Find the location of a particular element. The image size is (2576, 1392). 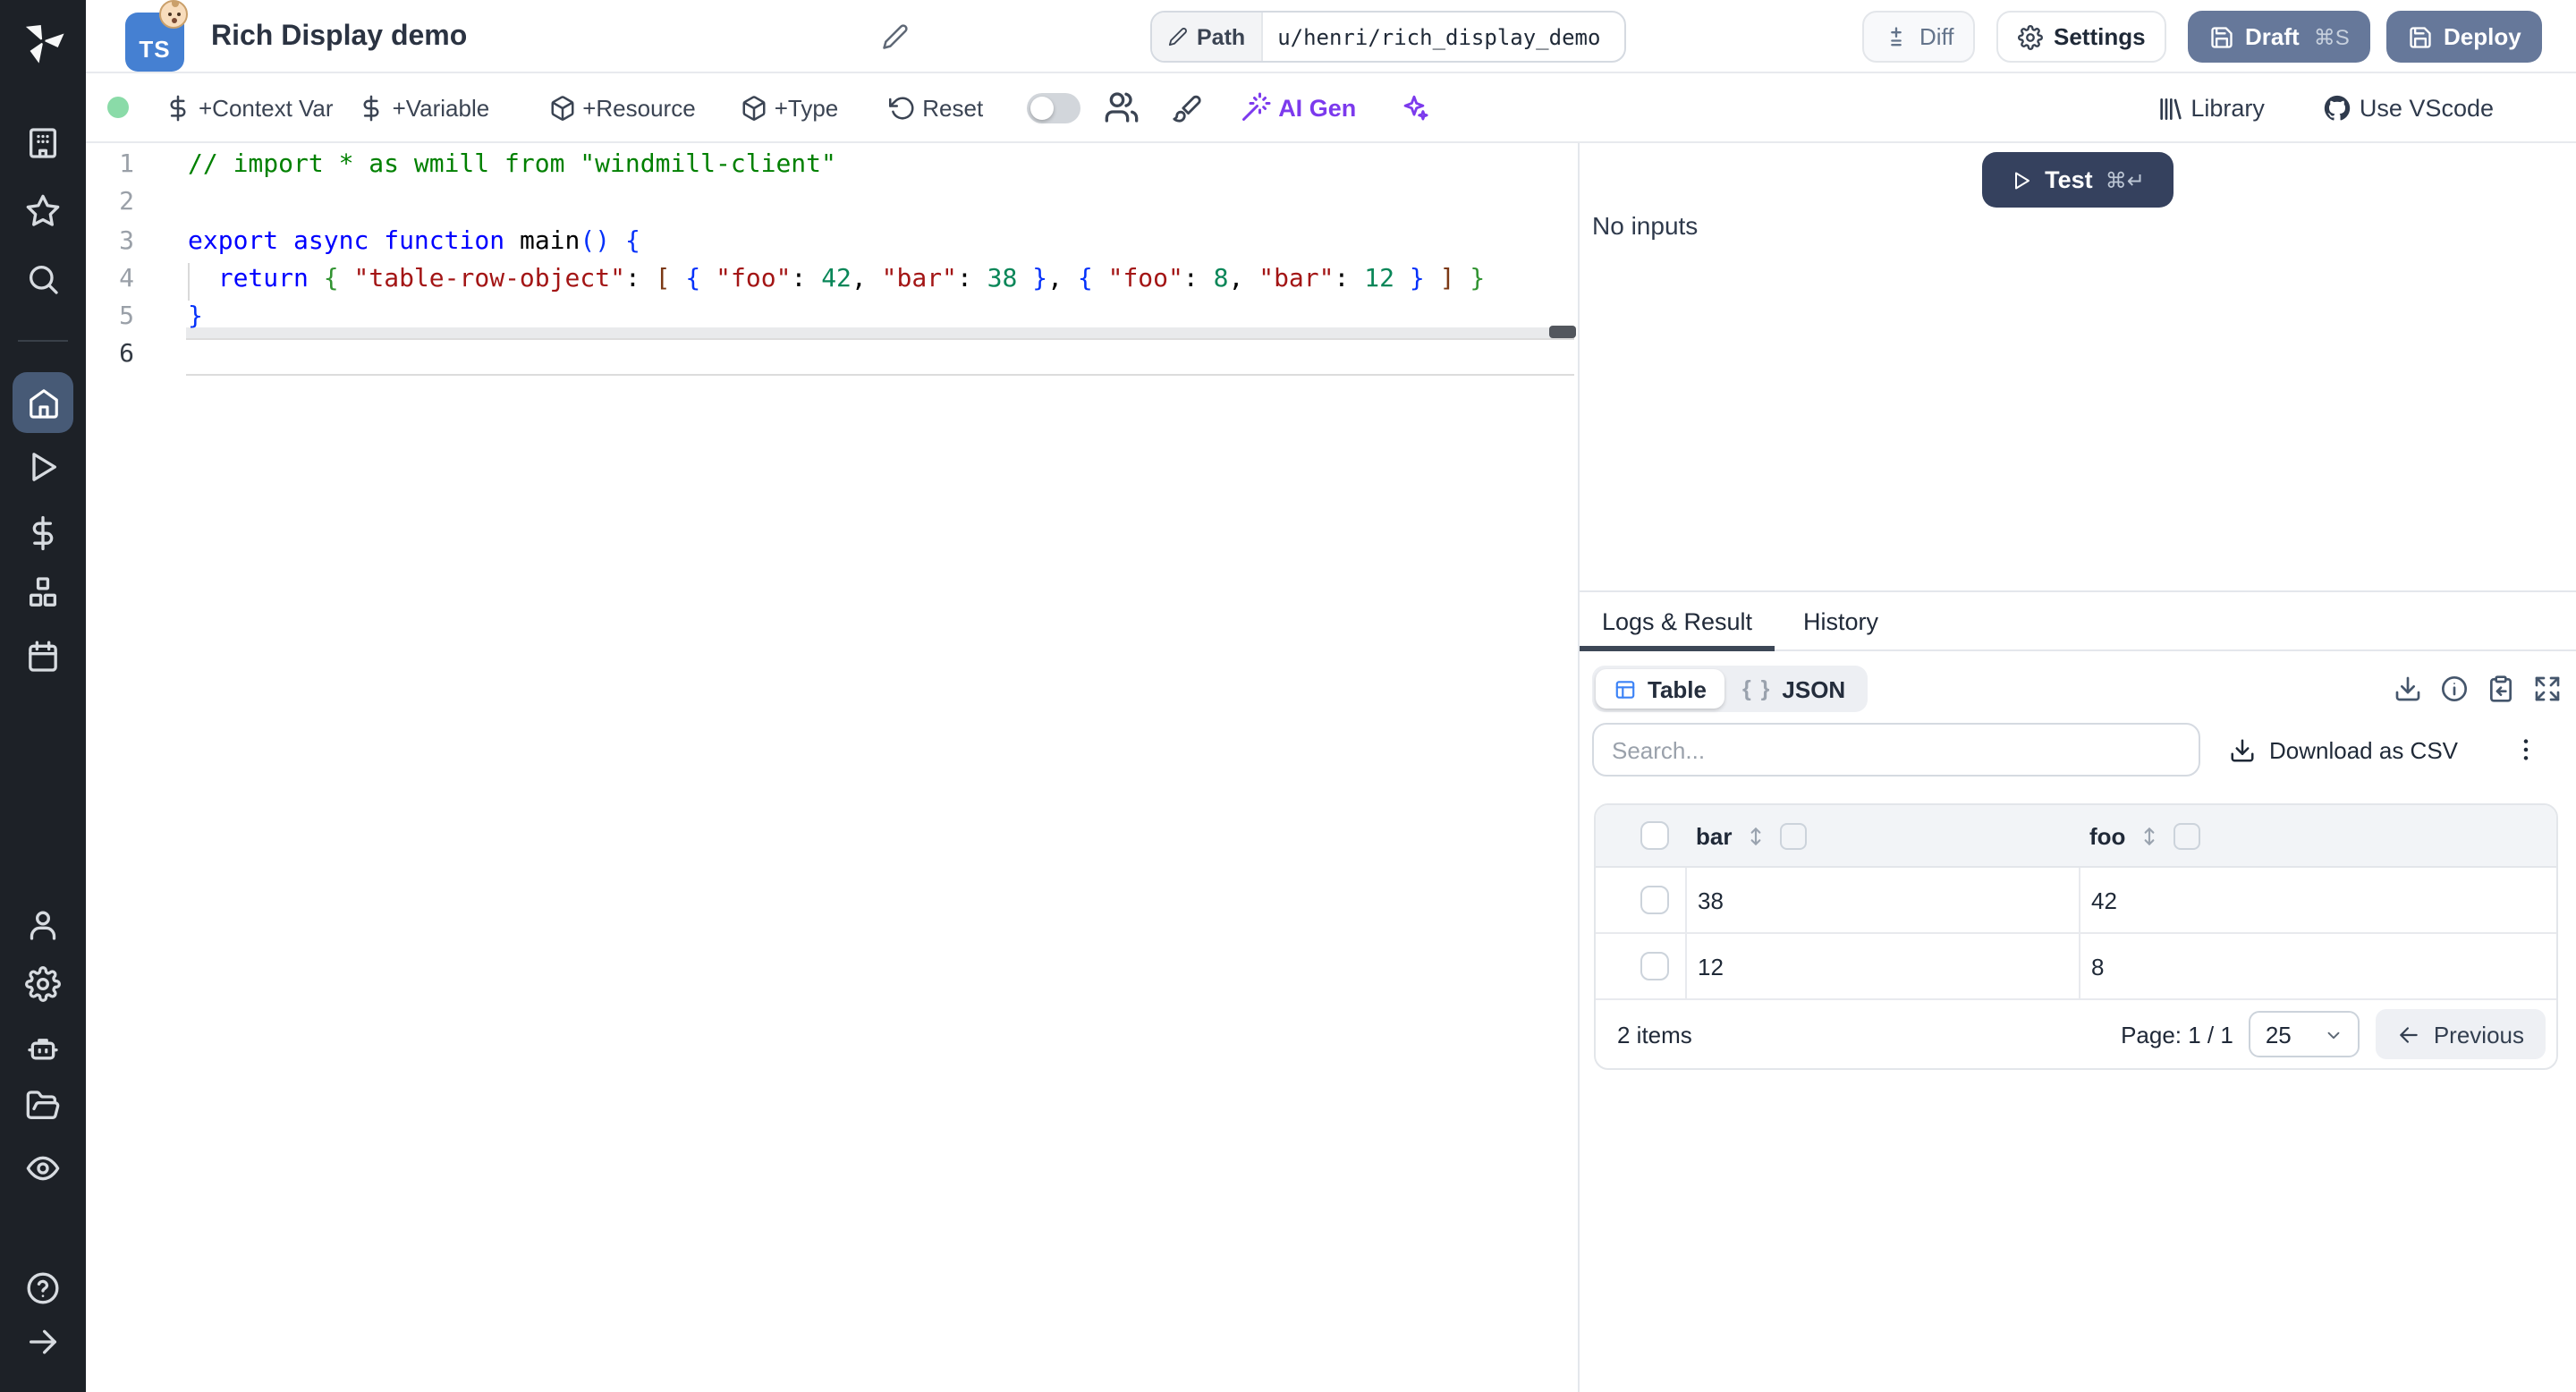

users-icon is located at coordinates (1121, 107).